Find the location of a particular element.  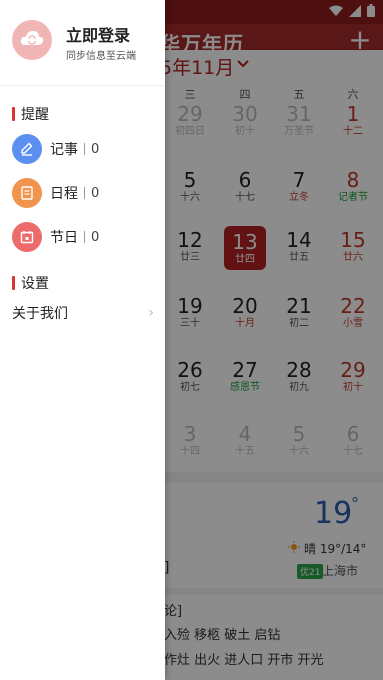

list-icon is located at coordinates (27, 193).